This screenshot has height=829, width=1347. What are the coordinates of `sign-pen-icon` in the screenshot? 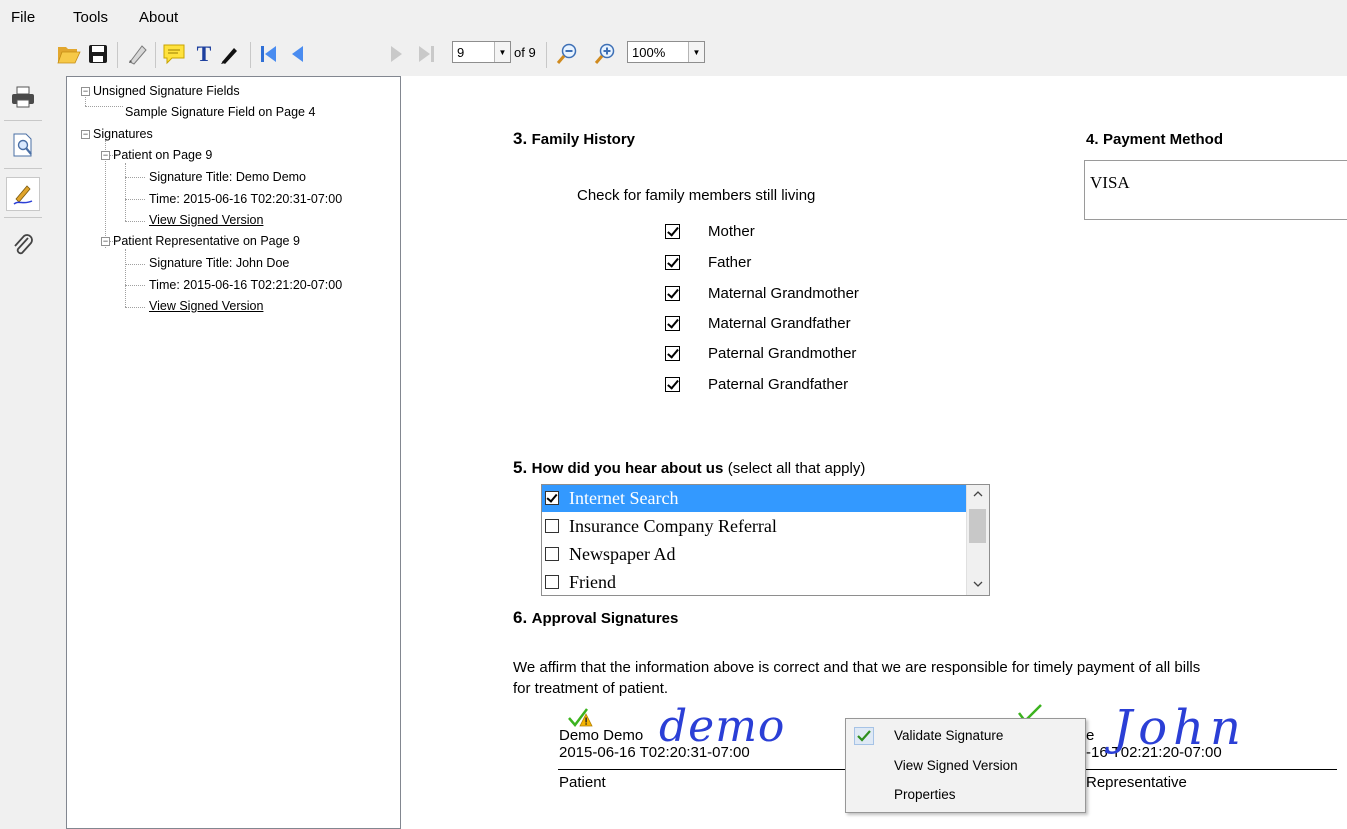 It's located at (138, 54).